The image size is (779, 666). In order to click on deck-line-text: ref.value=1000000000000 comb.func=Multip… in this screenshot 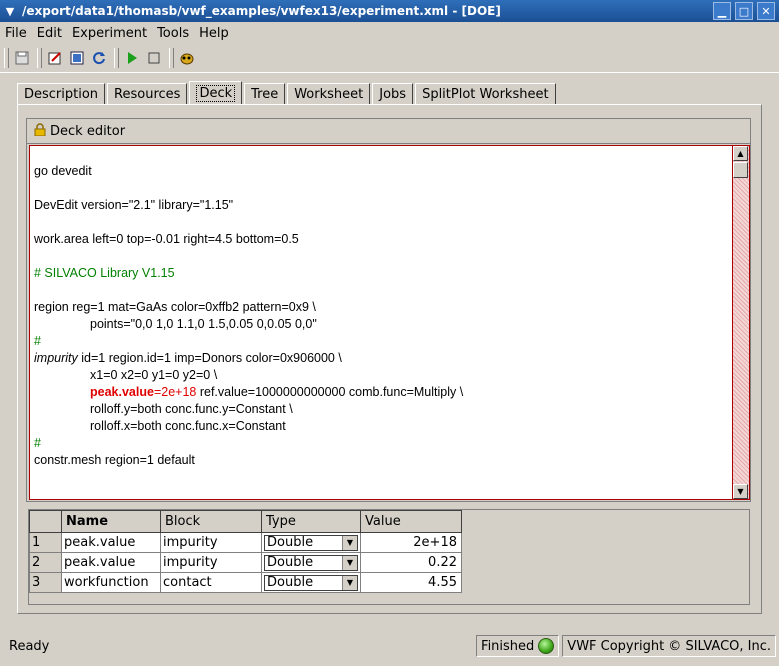, I will do `click(330, 392)`.